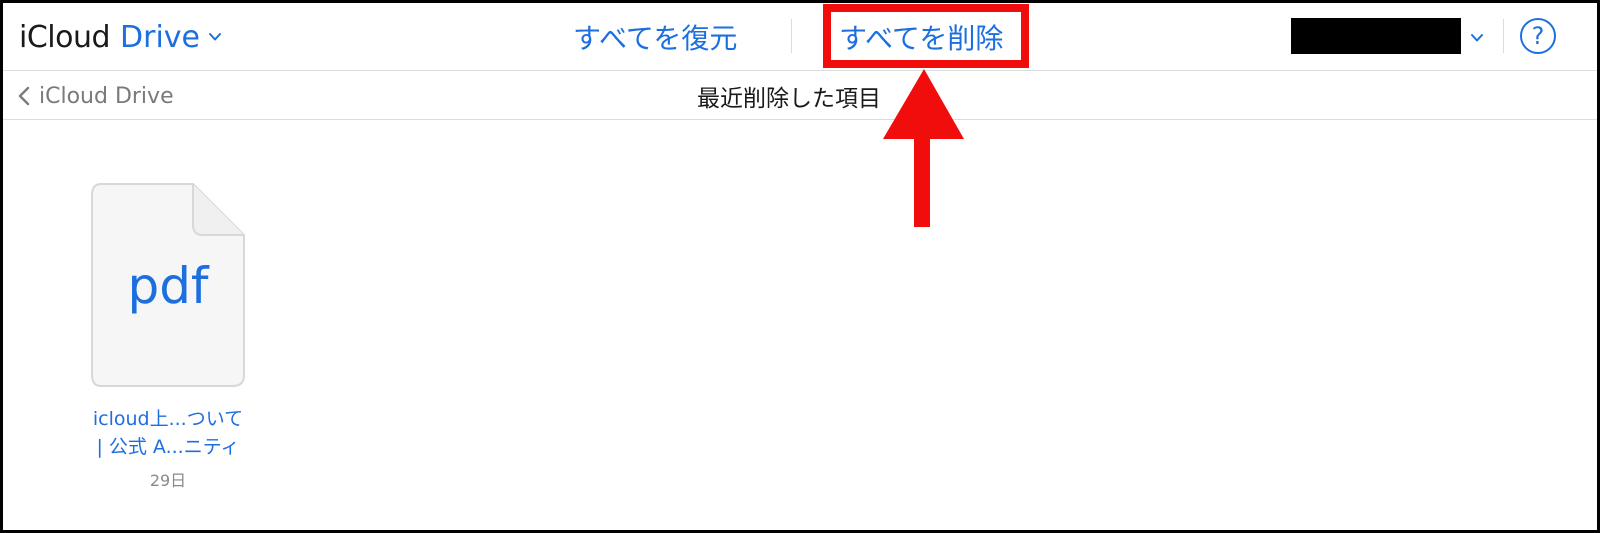  I want to click on app-title: iCloud Drive, so click(120, 37).